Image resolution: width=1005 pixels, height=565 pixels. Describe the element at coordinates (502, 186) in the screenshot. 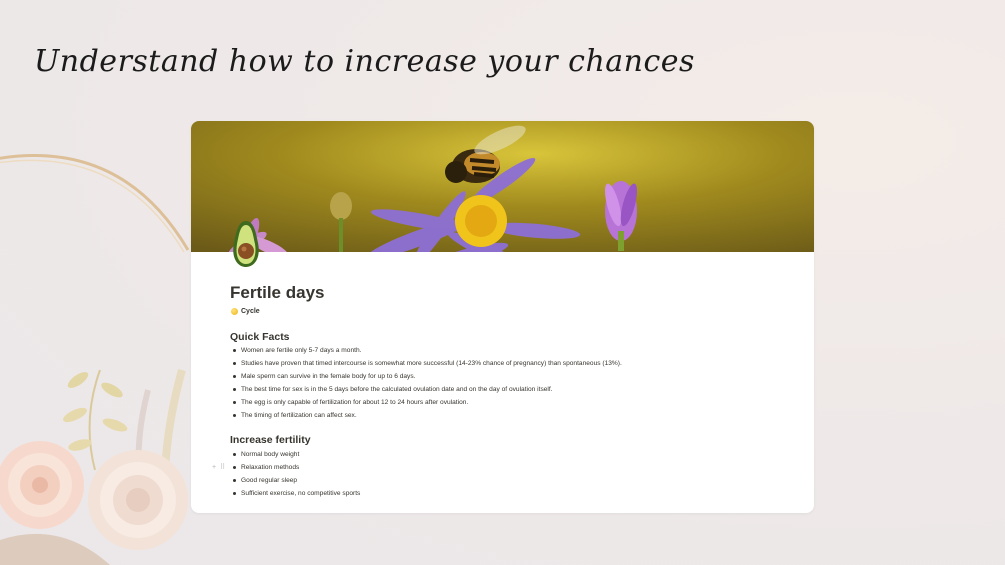

I see `cover-image` at that location.